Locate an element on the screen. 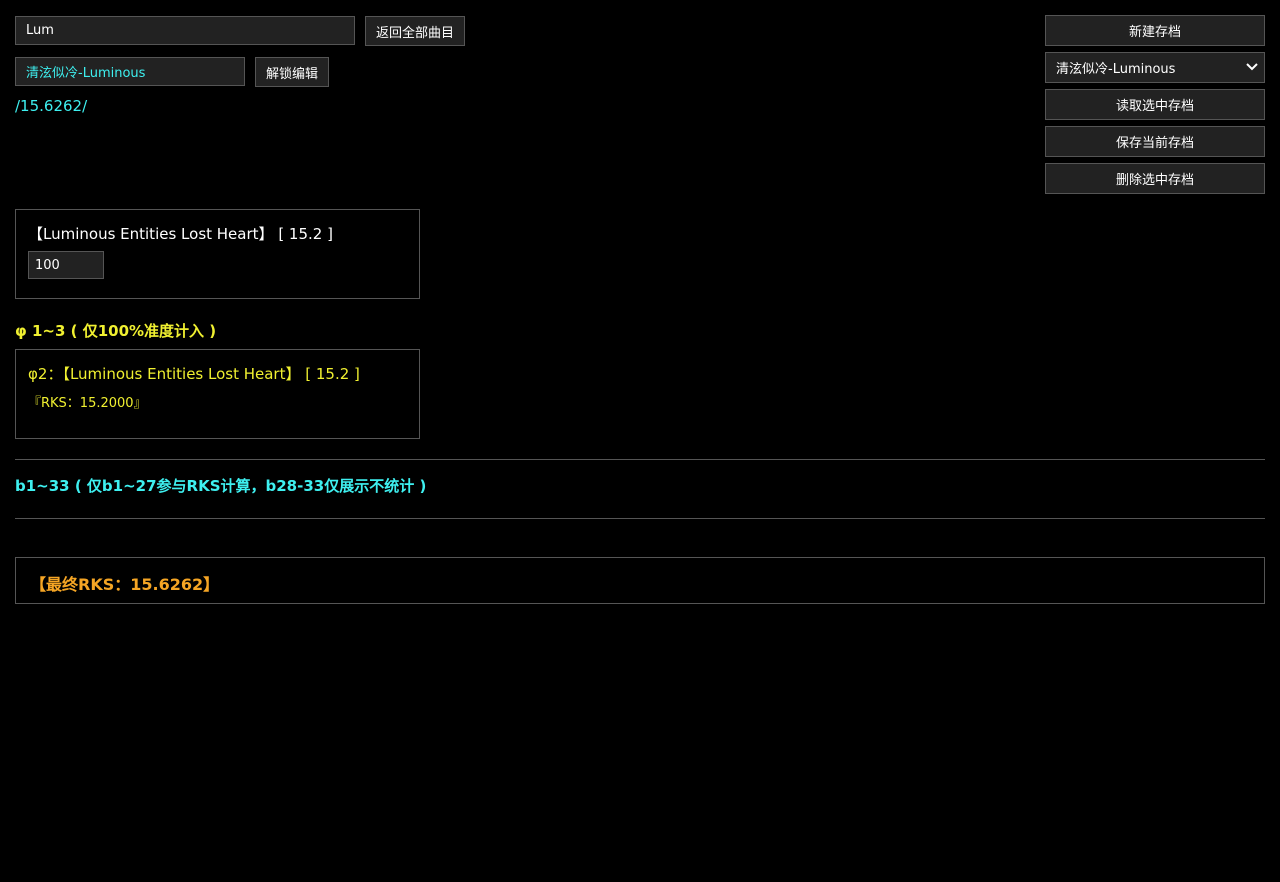 The width and height of the screenshot is (1280, 882). song-title: 【Luminous Entities Lost Heart】 is located at coordinates (151, 234).